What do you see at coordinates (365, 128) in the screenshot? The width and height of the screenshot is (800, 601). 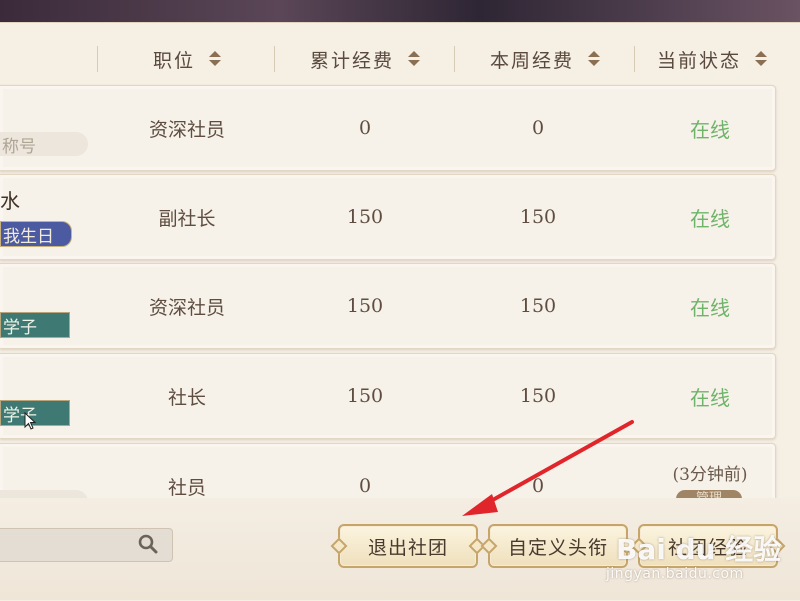 I see `member-total-funds: 0` at bounding box center [365, 128].